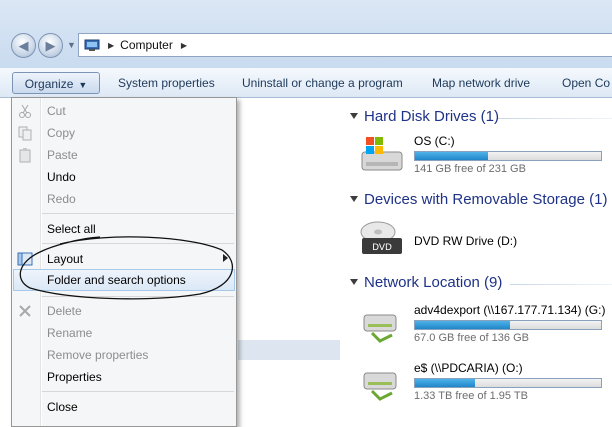  What do you see at coordinates (74, 377) in the screenshot?
I see `menu-label: Properties` at bounding box center [74, 377].